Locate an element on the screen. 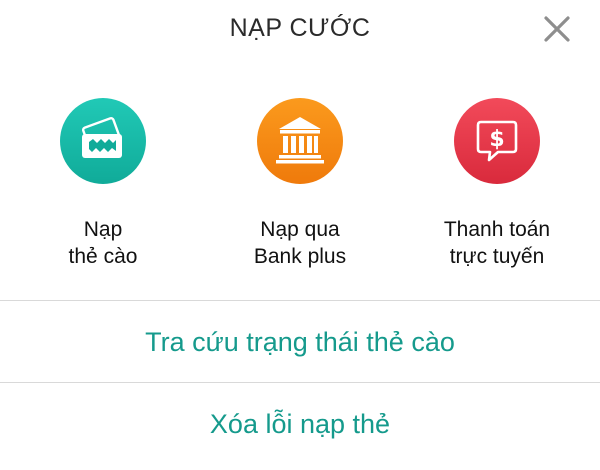 This screenshot has width=600, height=470. close-icon is located at coordinates (557, 29).